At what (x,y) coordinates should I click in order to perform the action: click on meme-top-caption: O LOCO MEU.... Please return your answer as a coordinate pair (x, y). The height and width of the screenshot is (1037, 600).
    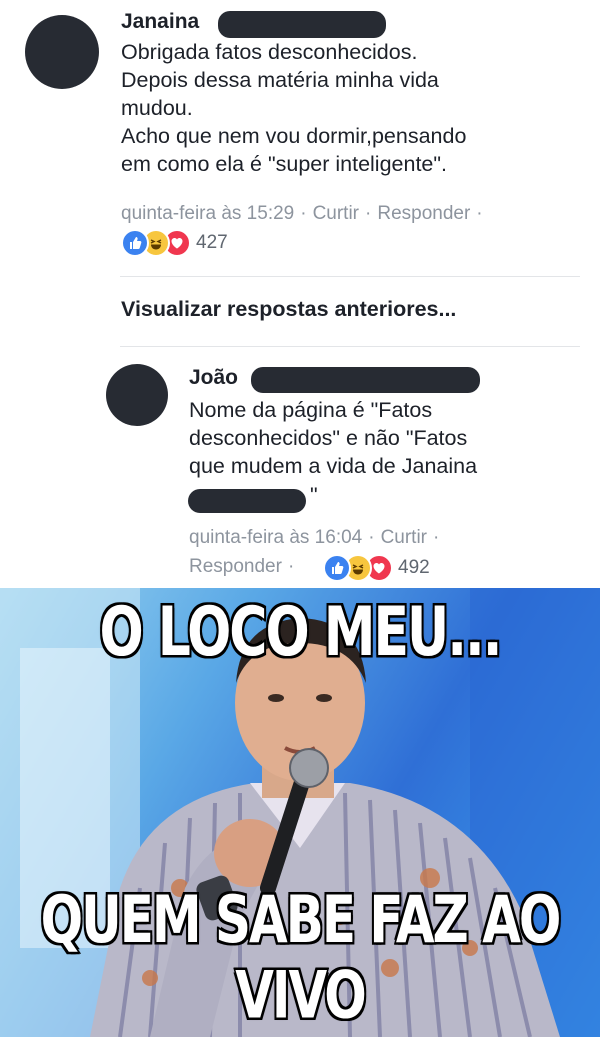
    Looking at the image, I should click on (301, 633).